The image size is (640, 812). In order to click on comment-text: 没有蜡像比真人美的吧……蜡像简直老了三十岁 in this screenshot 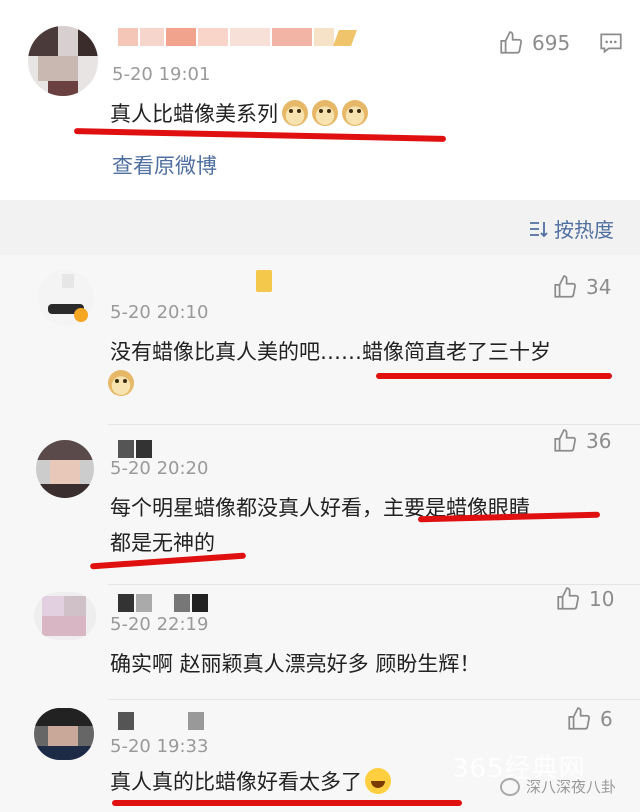, I will do `click(330, 352)`.